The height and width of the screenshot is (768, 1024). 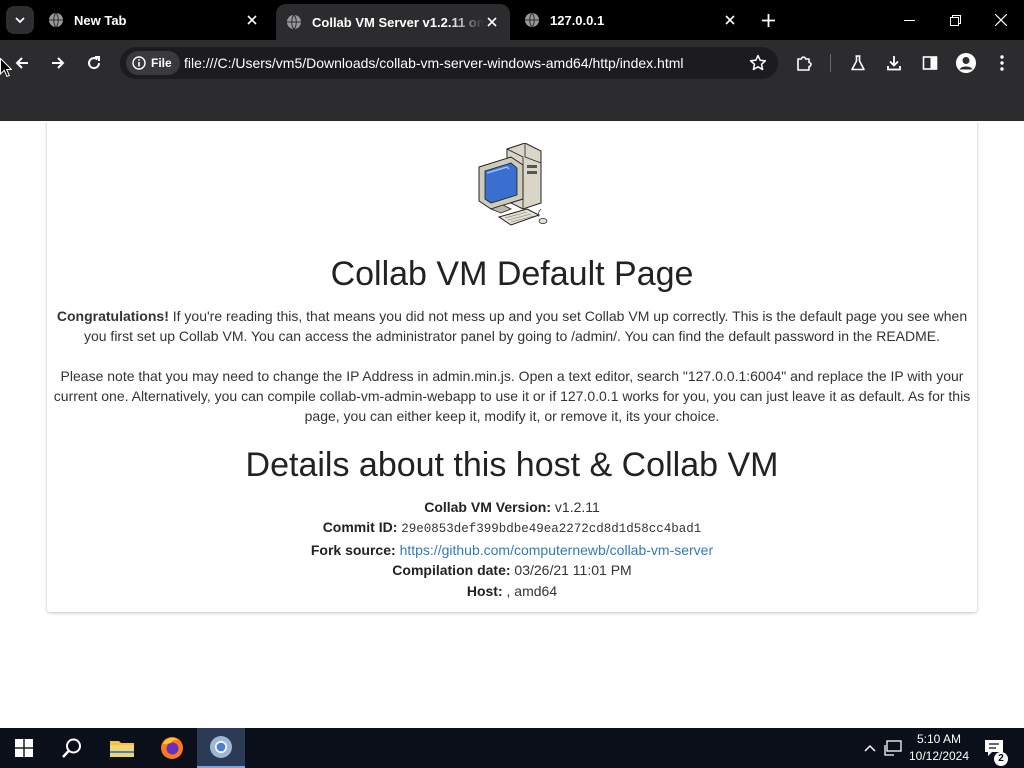 I want to click on clock-date: 10/12/2024, so click(x=939, y=756).